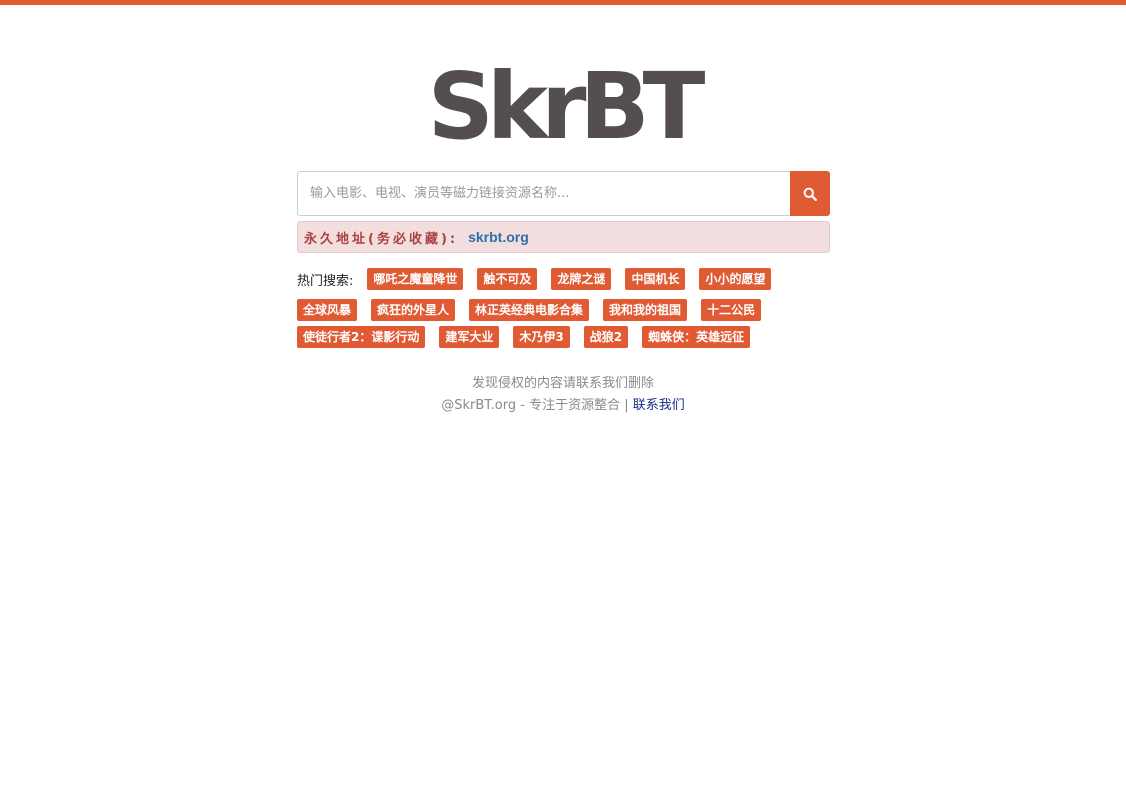  I want to click on site-logo: SkrBT, so click(563, 107).